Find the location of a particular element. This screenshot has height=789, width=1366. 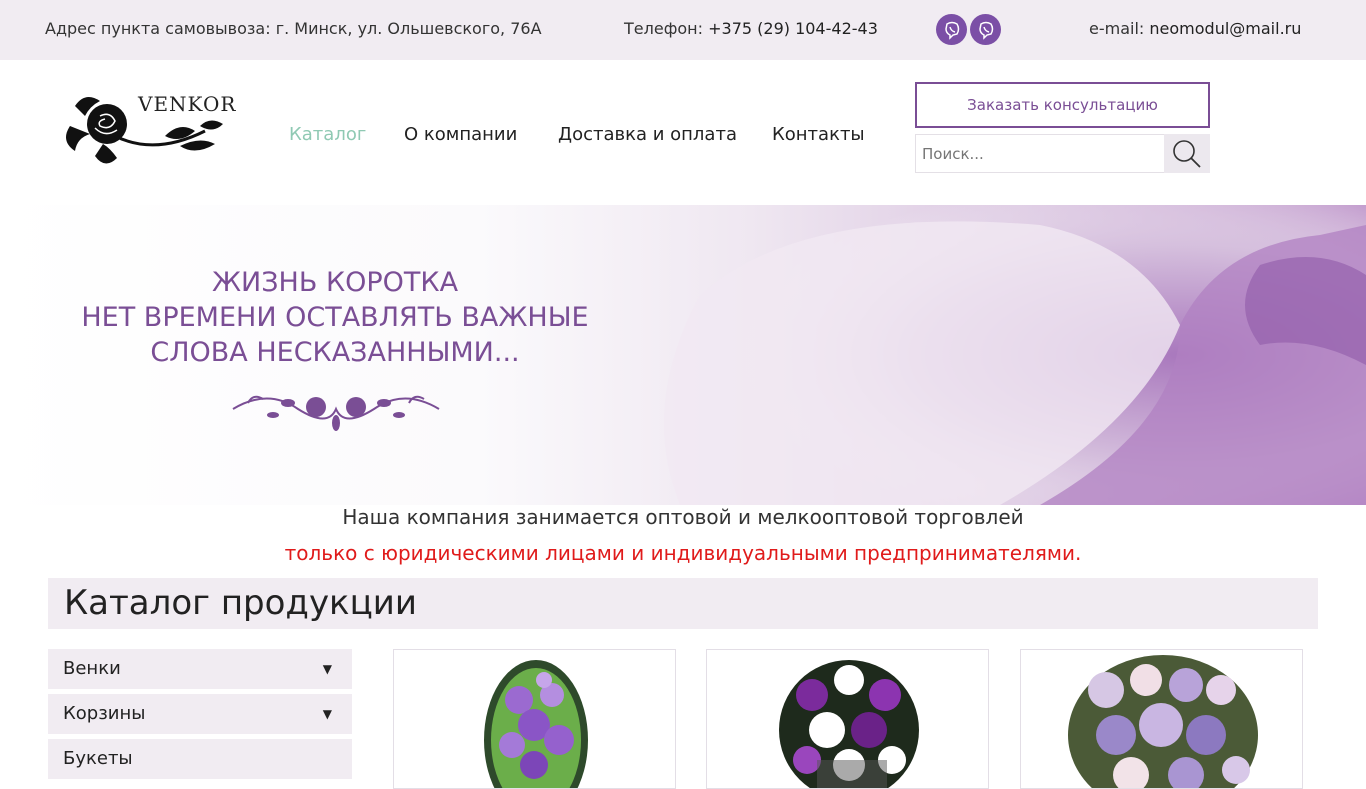

catalog-title: Каталог продукции is located at coordinates (683, 603).